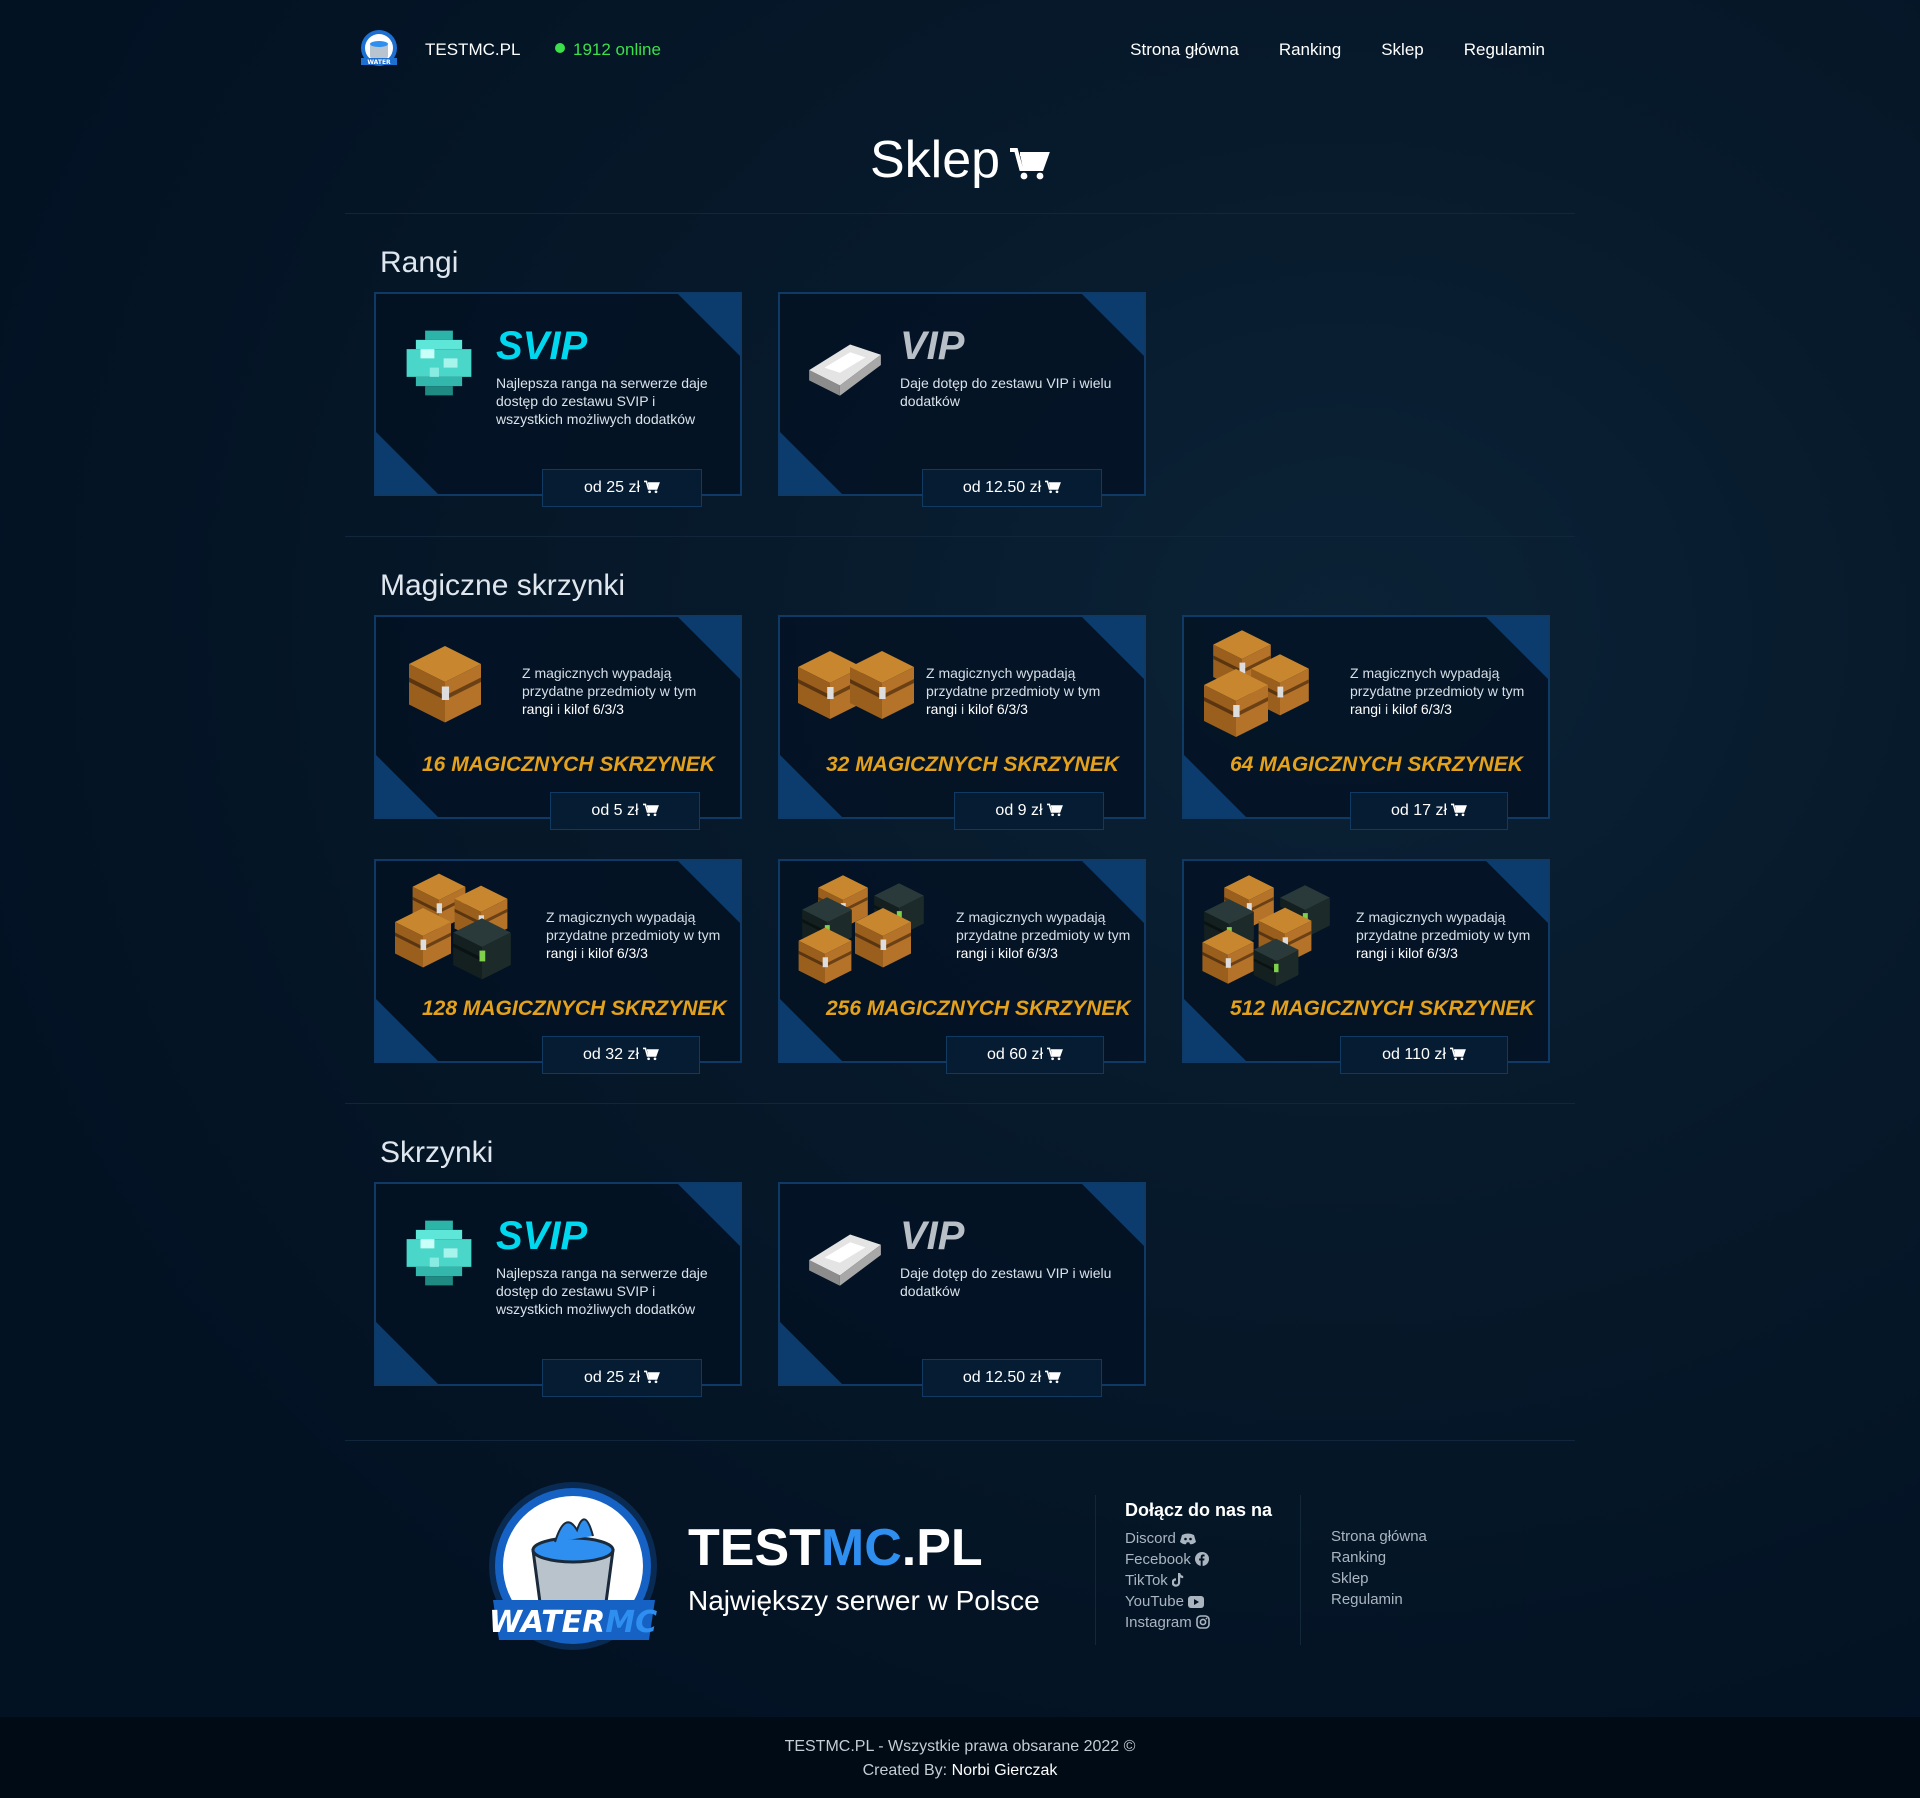 This screenshot has height=1798, width=1920. Describe the element at coordinates (1019, 810) in the screenshot. I see `price-label: od 9 zł` at that location.